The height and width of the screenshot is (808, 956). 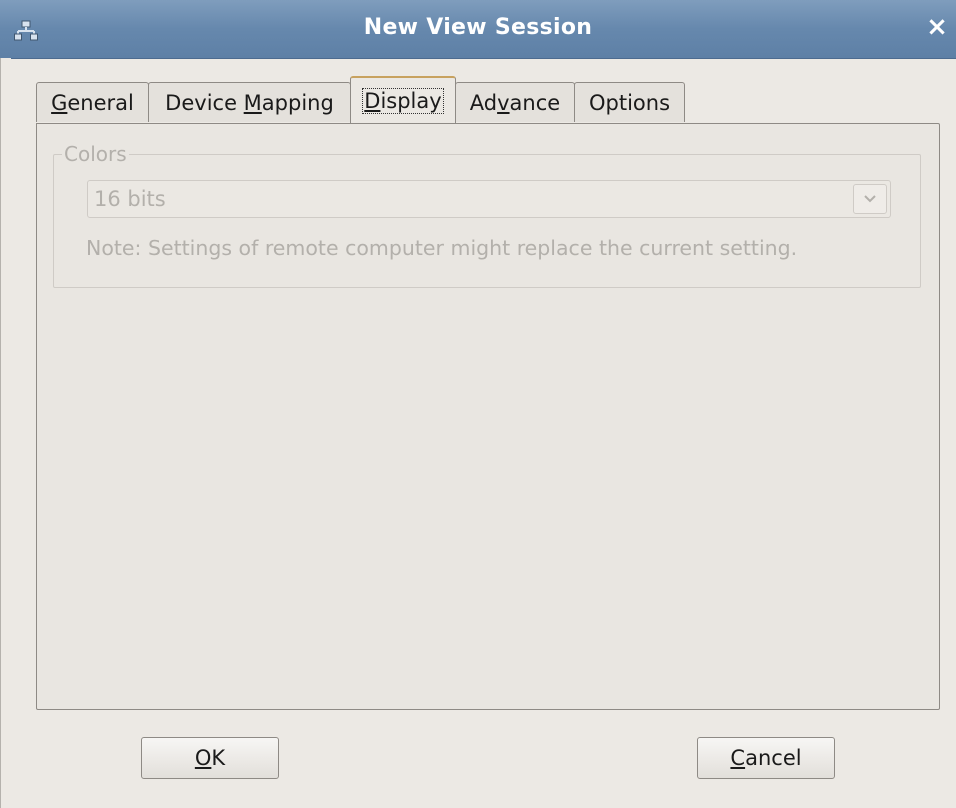 I want to click on tab-label: Device Mapping, so click(x=249, y=103).